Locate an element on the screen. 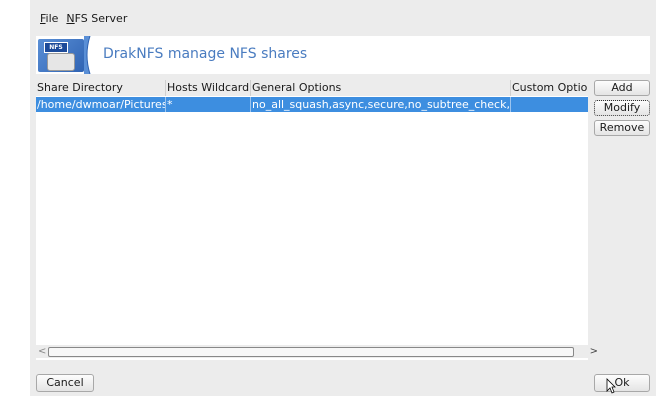 Image resolution: width=656 pixels, height=396 pixels. cell-custom-options is located at coordinates (549, 104).